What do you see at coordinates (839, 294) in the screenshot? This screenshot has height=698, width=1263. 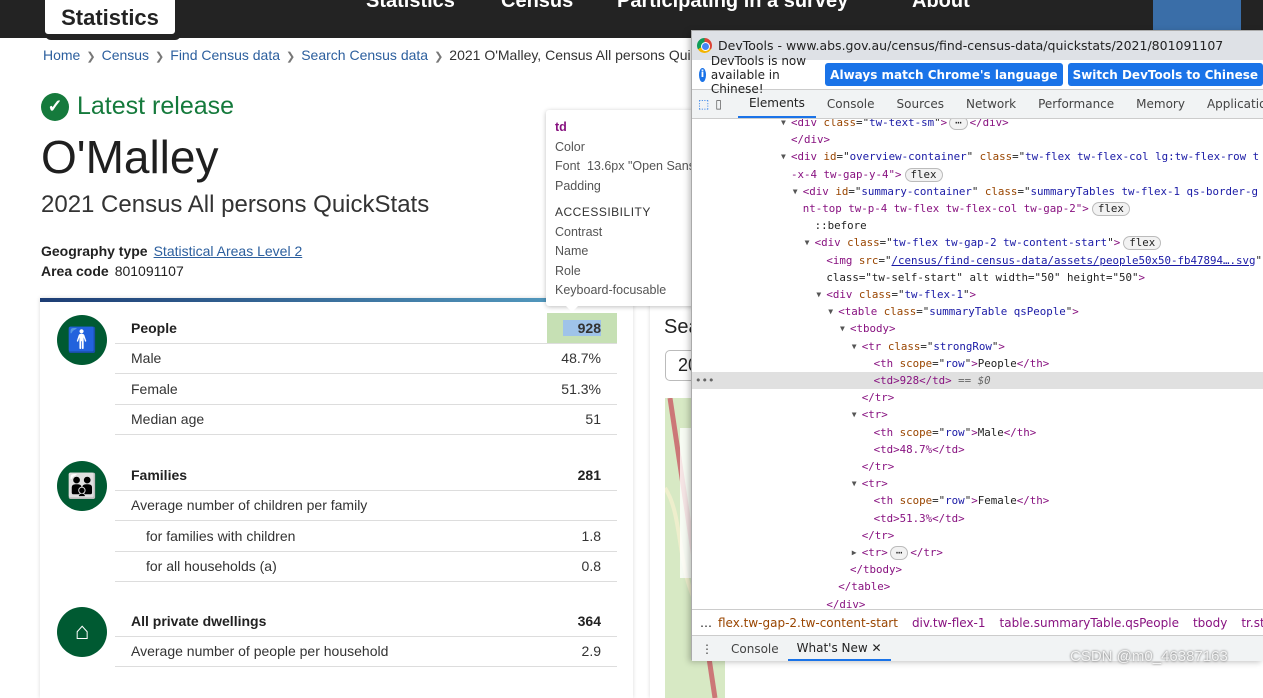 I see `code-token: <div` at bounding box center [839, 294].